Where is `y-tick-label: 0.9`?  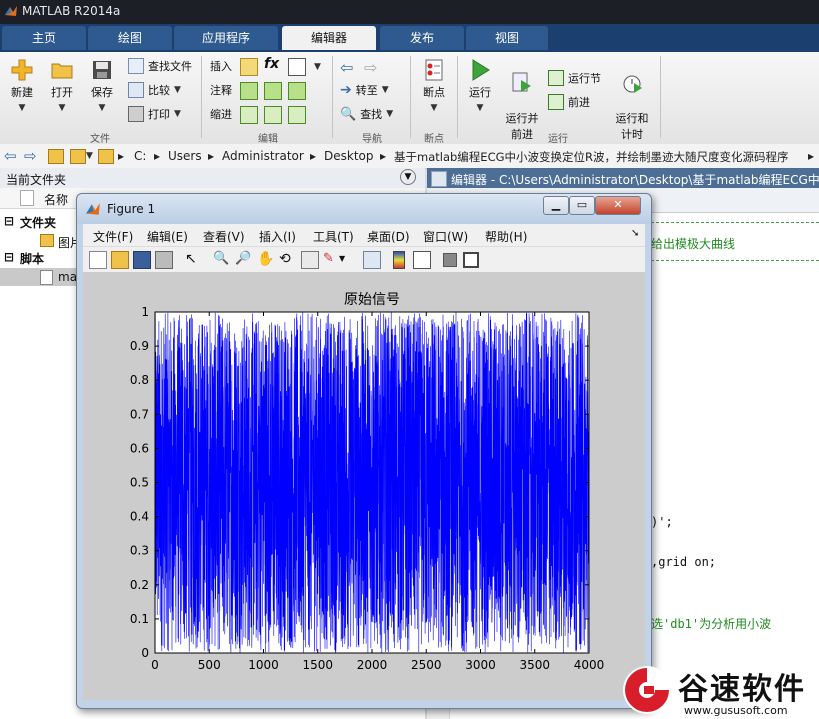 y-tick-label: 0.9 is located at coordinates (139, 346).